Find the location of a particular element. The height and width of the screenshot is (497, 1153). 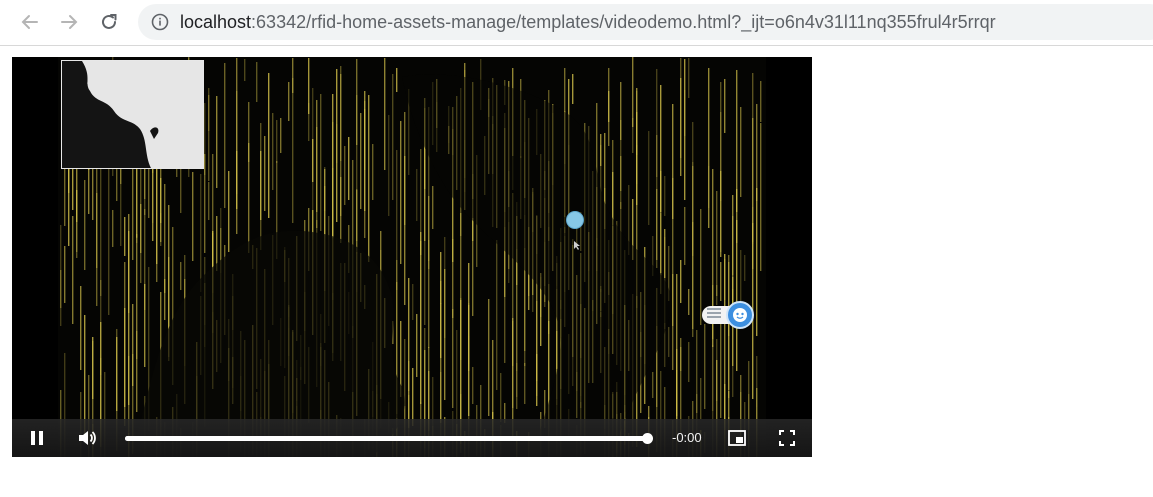

progress-fill is located at coordinates (386, 438).